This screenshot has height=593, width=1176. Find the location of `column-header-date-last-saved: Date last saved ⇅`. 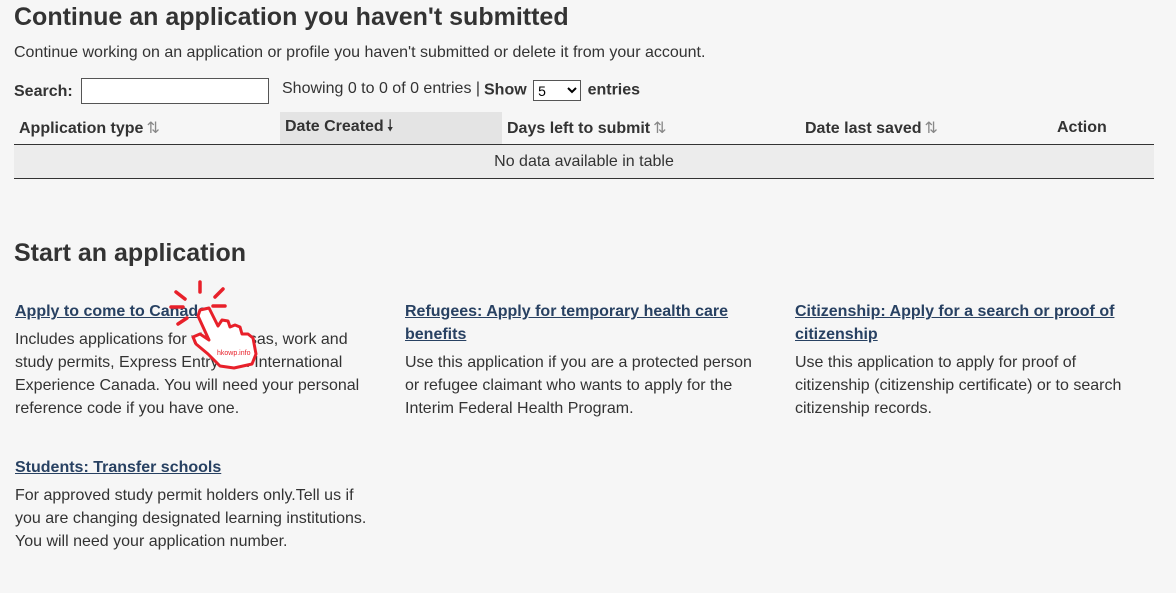

column-header-date-last-saved: Date last saved ⇅ is located at coordinates (926, 128).